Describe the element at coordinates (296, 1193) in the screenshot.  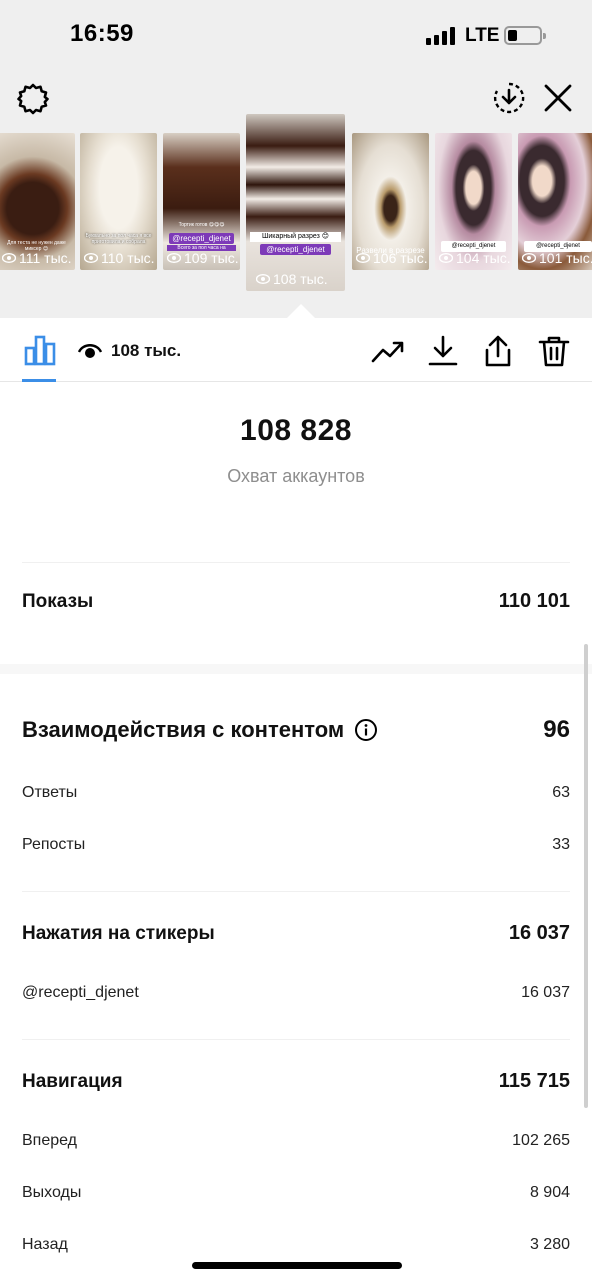
I see `exits-row: Выходы 8 904` at that location.